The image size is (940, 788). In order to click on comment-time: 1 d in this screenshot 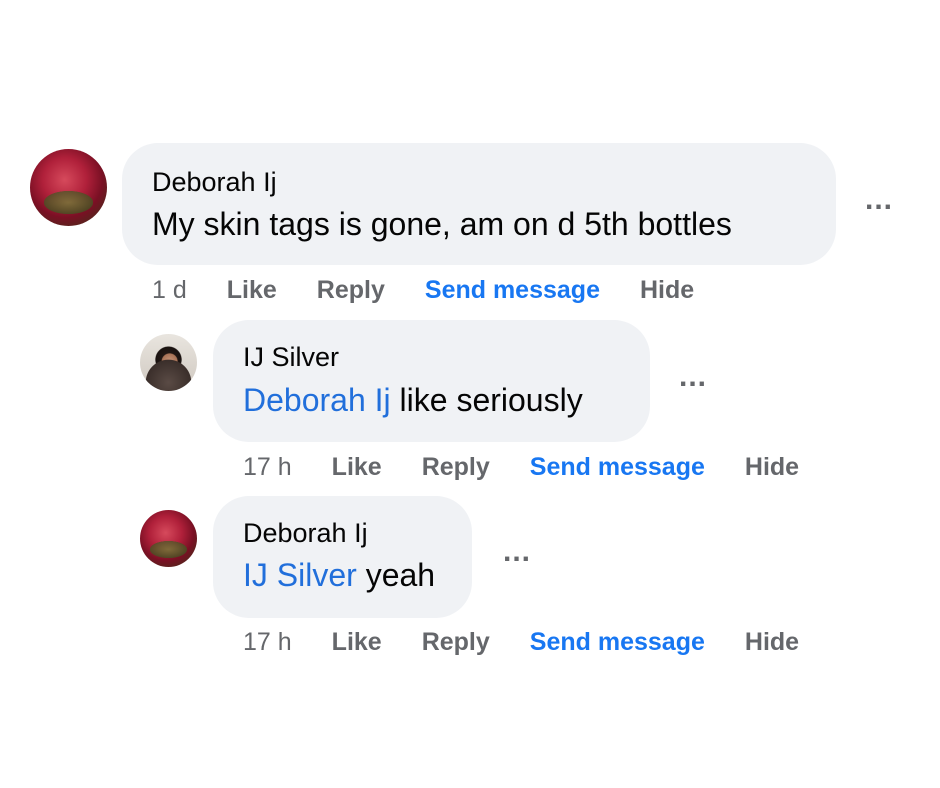, I will do `click(169, 290)`.